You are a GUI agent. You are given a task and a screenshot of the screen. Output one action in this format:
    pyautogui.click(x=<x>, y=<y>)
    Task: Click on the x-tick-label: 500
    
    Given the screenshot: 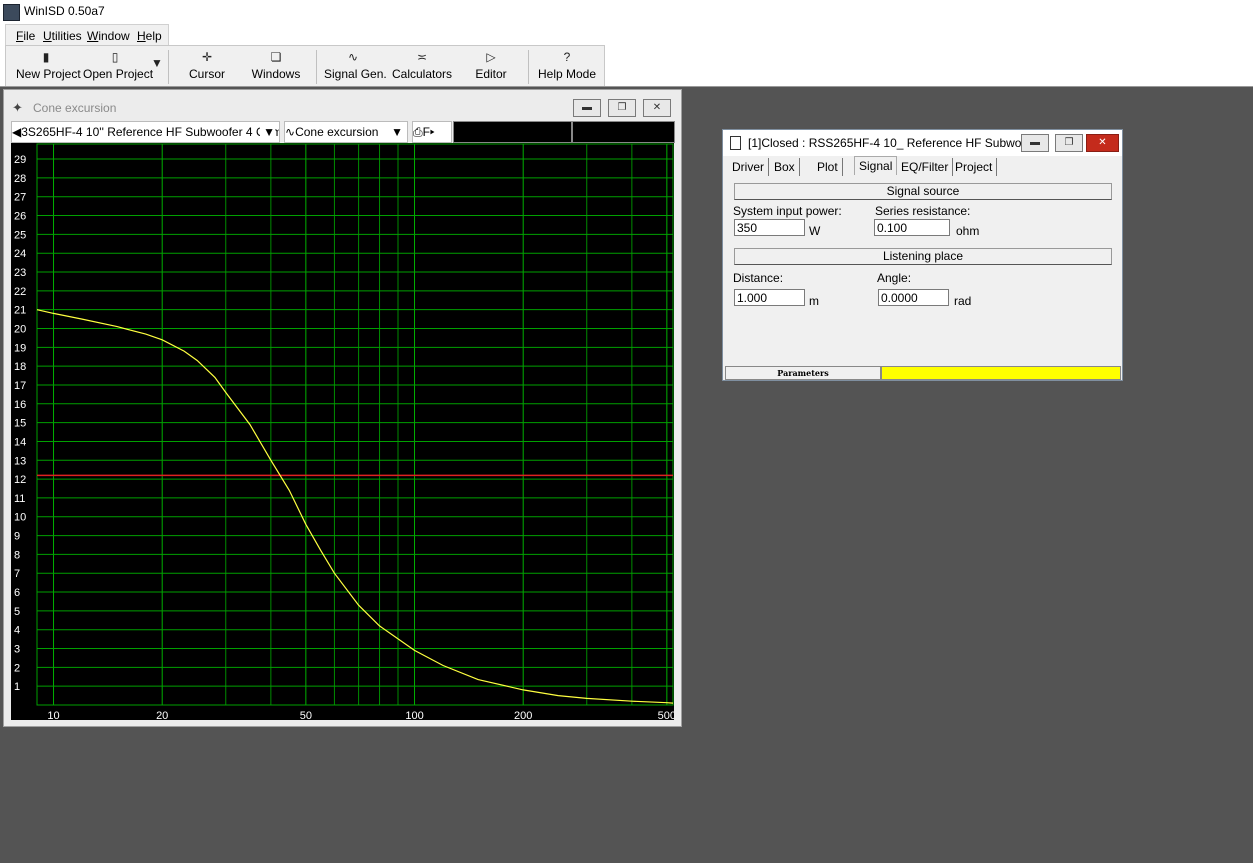 What is the action you would take?
    pyautogui.click(x=666, y=715)
    